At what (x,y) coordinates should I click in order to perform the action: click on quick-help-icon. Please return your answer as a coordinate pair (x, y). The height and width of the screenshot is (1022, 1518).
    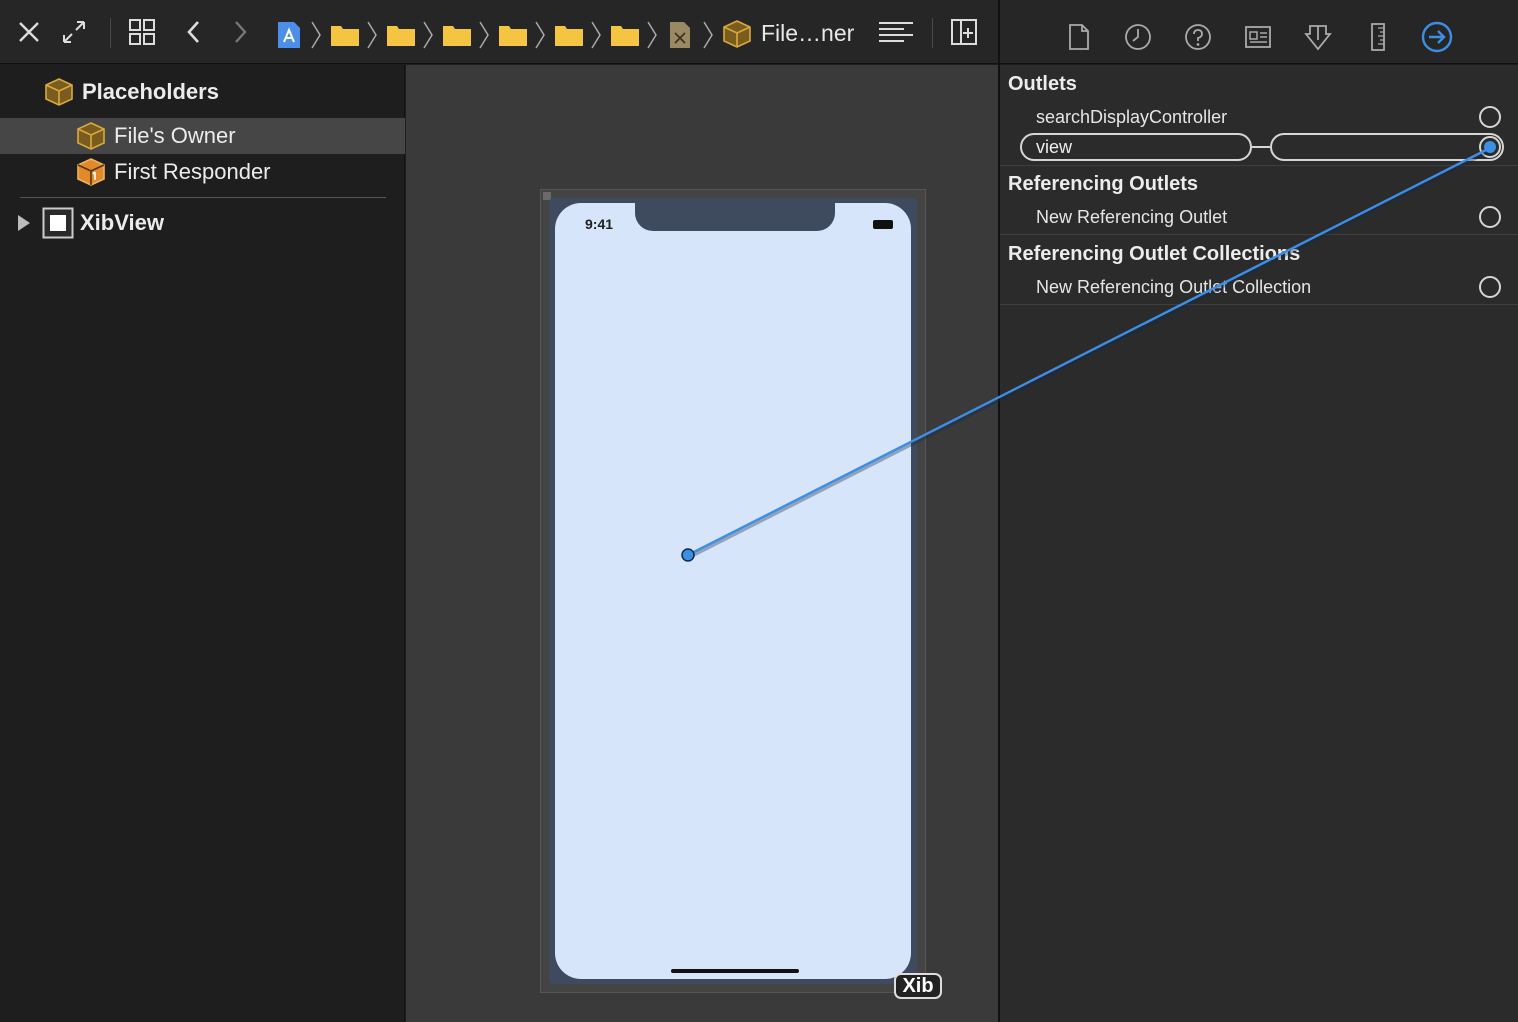
    Looking at the image, I should click on (1198, 37).